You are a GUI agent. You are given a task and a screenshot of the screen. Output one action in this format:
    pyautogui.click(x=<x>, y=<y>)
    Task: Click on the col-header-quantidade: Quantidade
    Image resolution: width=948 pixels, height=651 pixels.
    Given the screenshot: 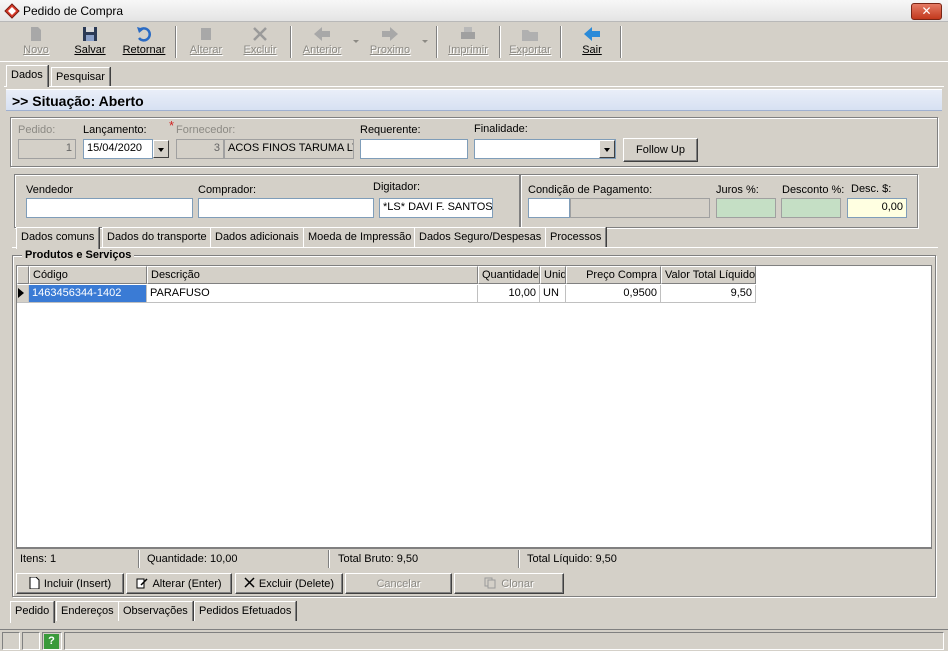 What is the action you would take?
    pyautogui.click(x=509, y=275)
    